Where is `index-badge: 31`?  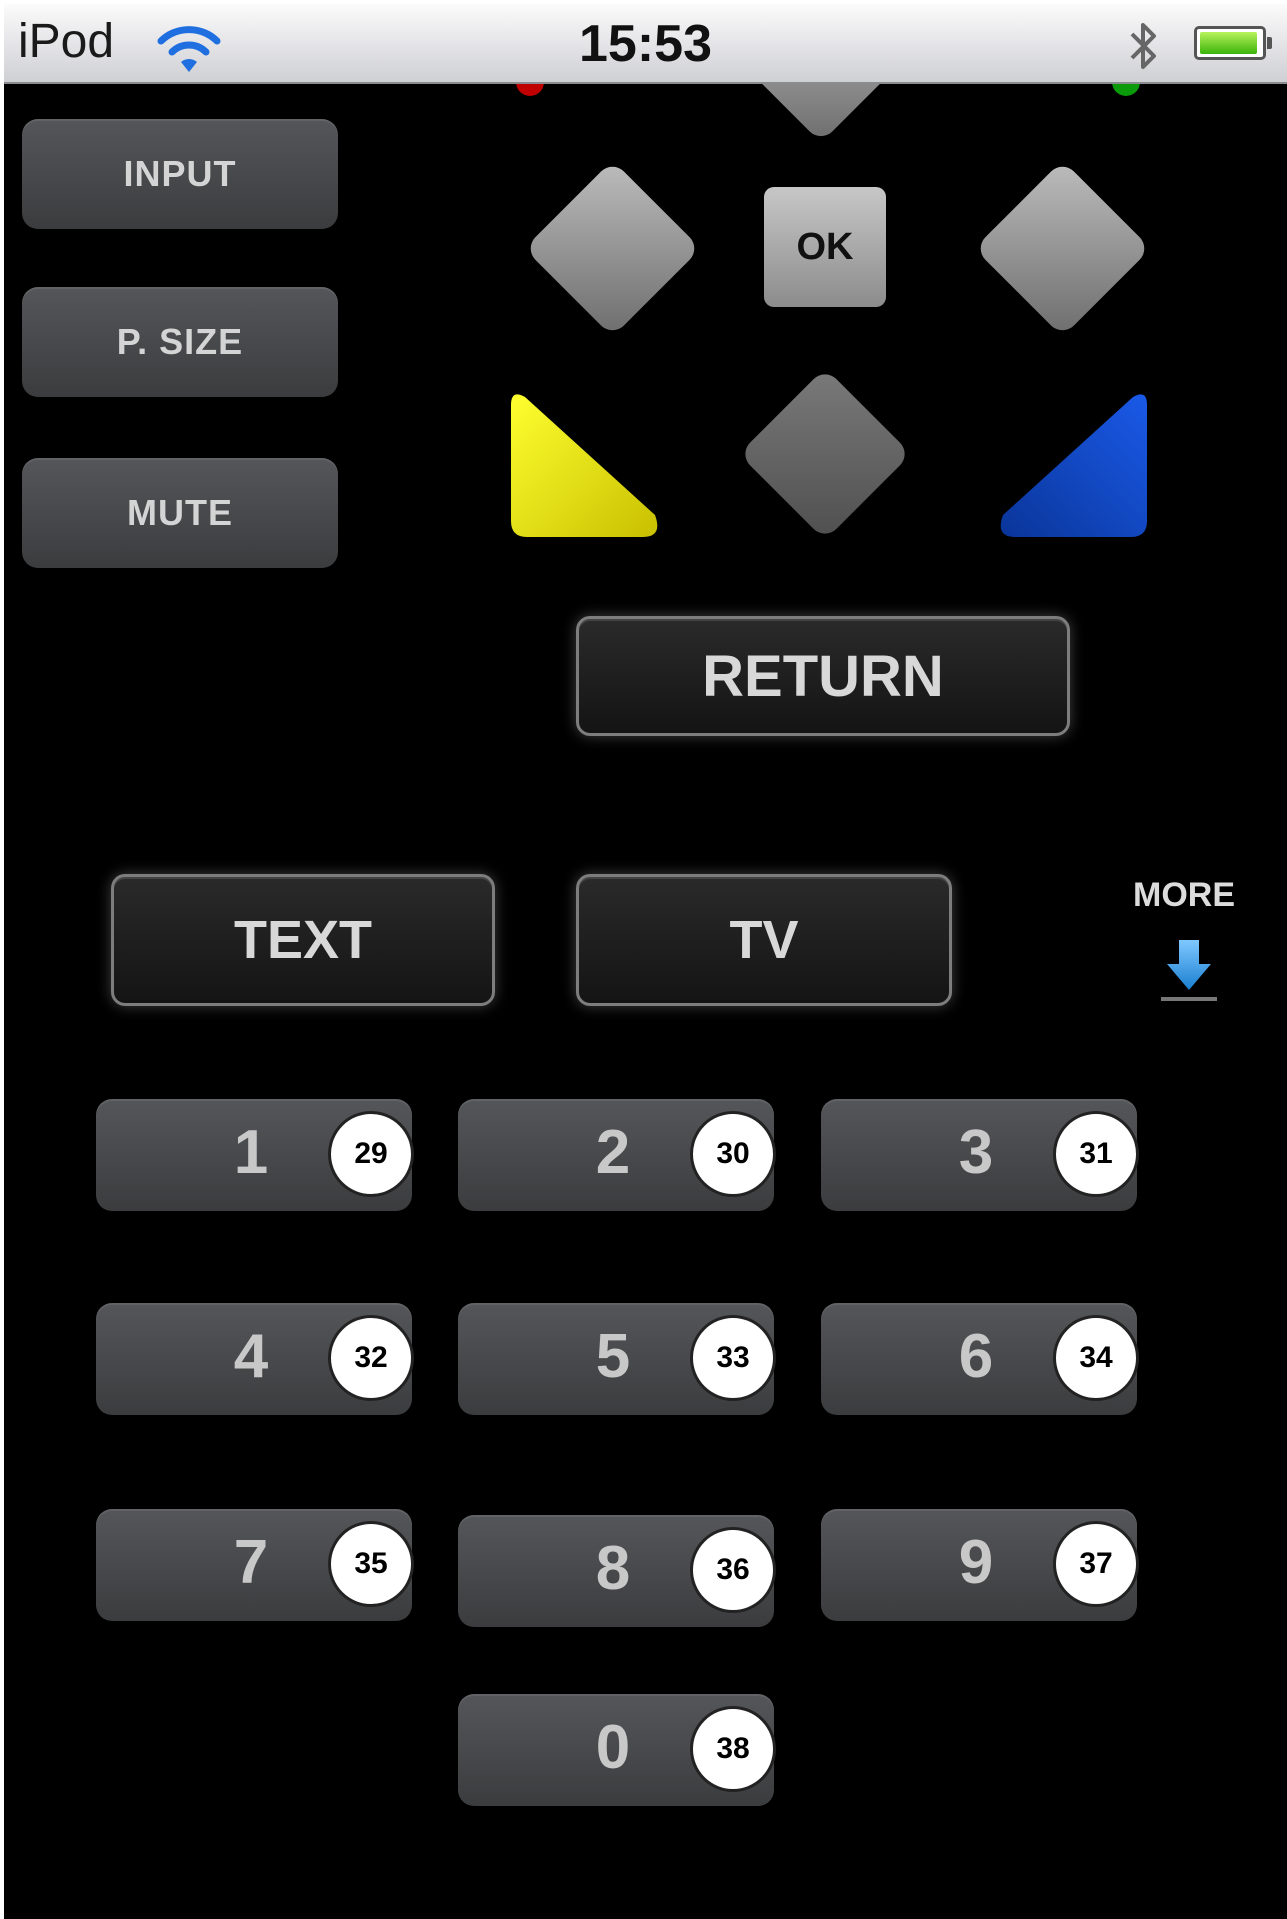
index-badge: 31 is located at coordinates (1096, 1154).